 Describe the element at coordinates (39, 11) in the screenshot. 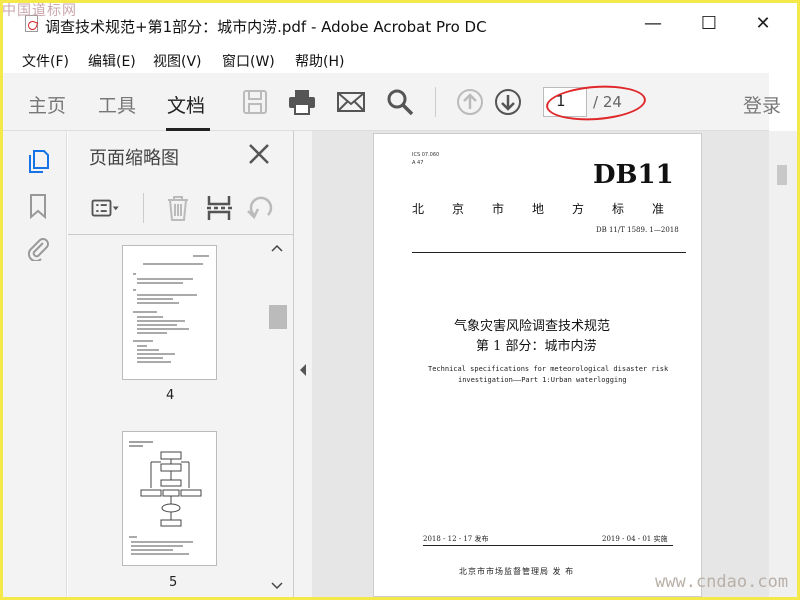

I see `watermark-logo: 中国道标网` at that location.